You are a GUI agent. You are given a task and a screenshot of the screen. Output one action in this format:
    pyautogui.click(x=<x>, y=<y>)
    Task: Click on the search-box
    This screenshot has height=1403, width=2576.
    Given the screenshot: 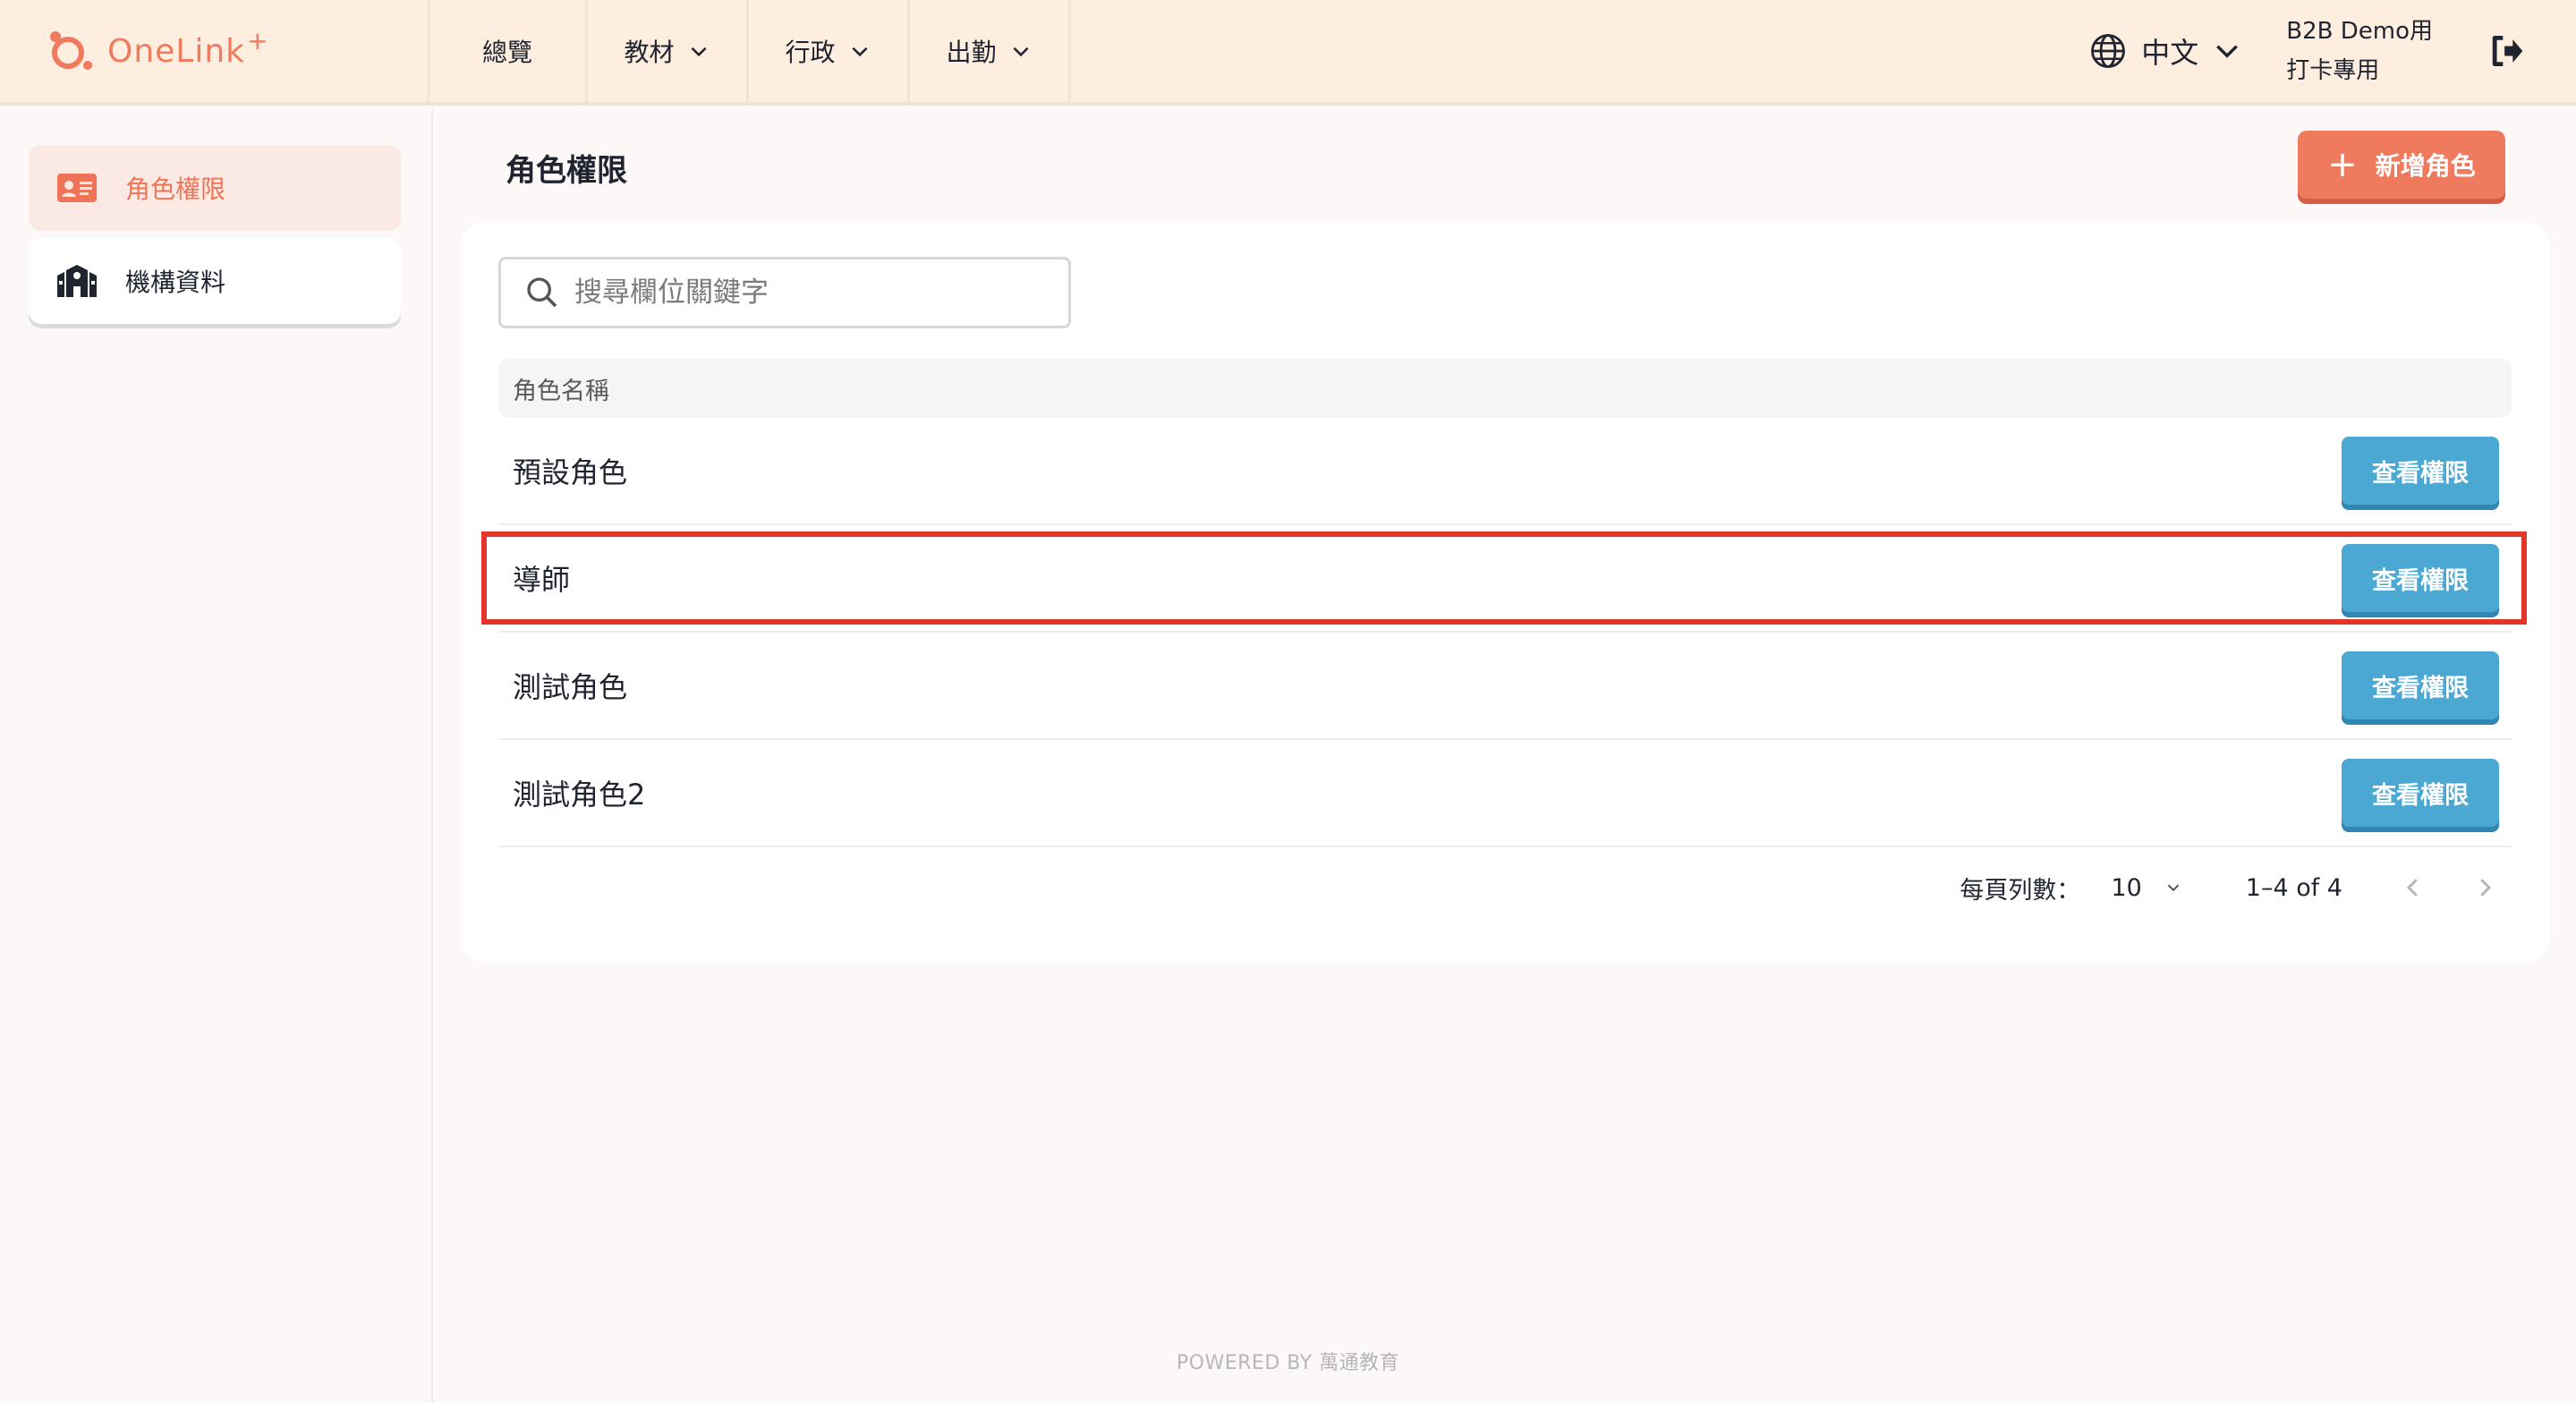 What is the action you would take?
    pyautogui.click(x=784, y=292)
    